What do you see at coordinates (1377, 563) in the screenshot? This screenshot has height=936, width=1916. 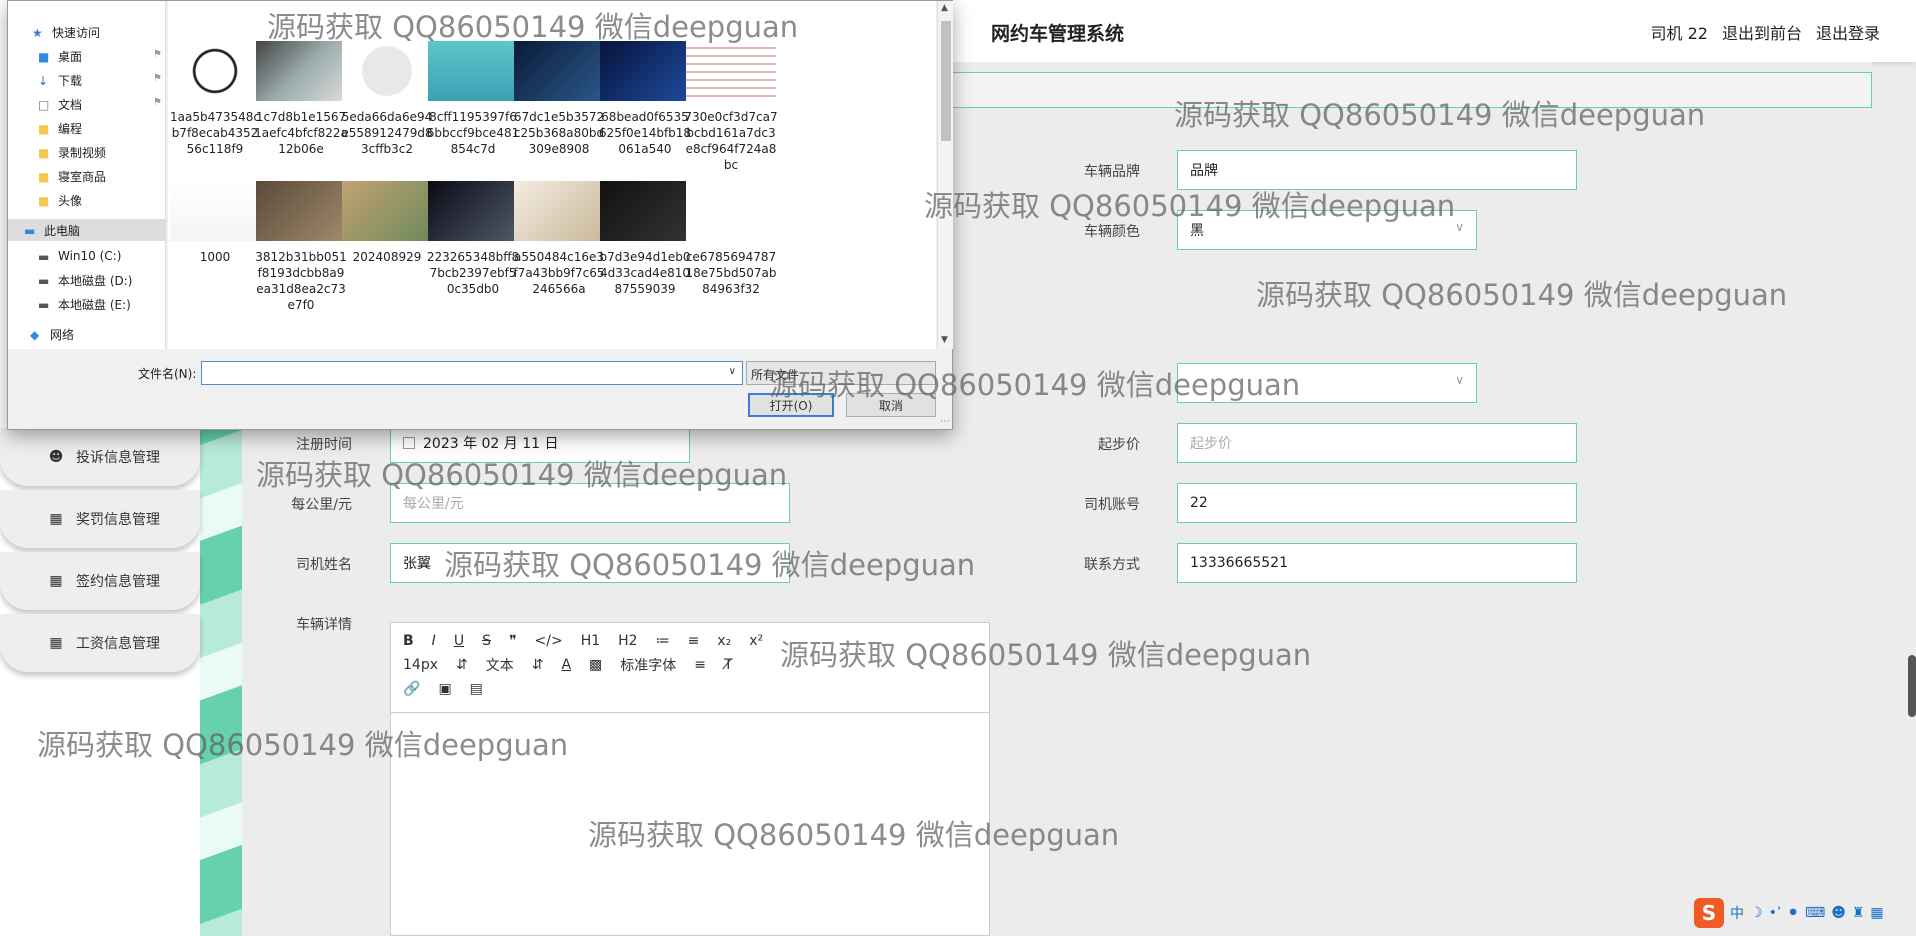 I see `contact-input: 13336665521` at bounding box center [1377, 563].